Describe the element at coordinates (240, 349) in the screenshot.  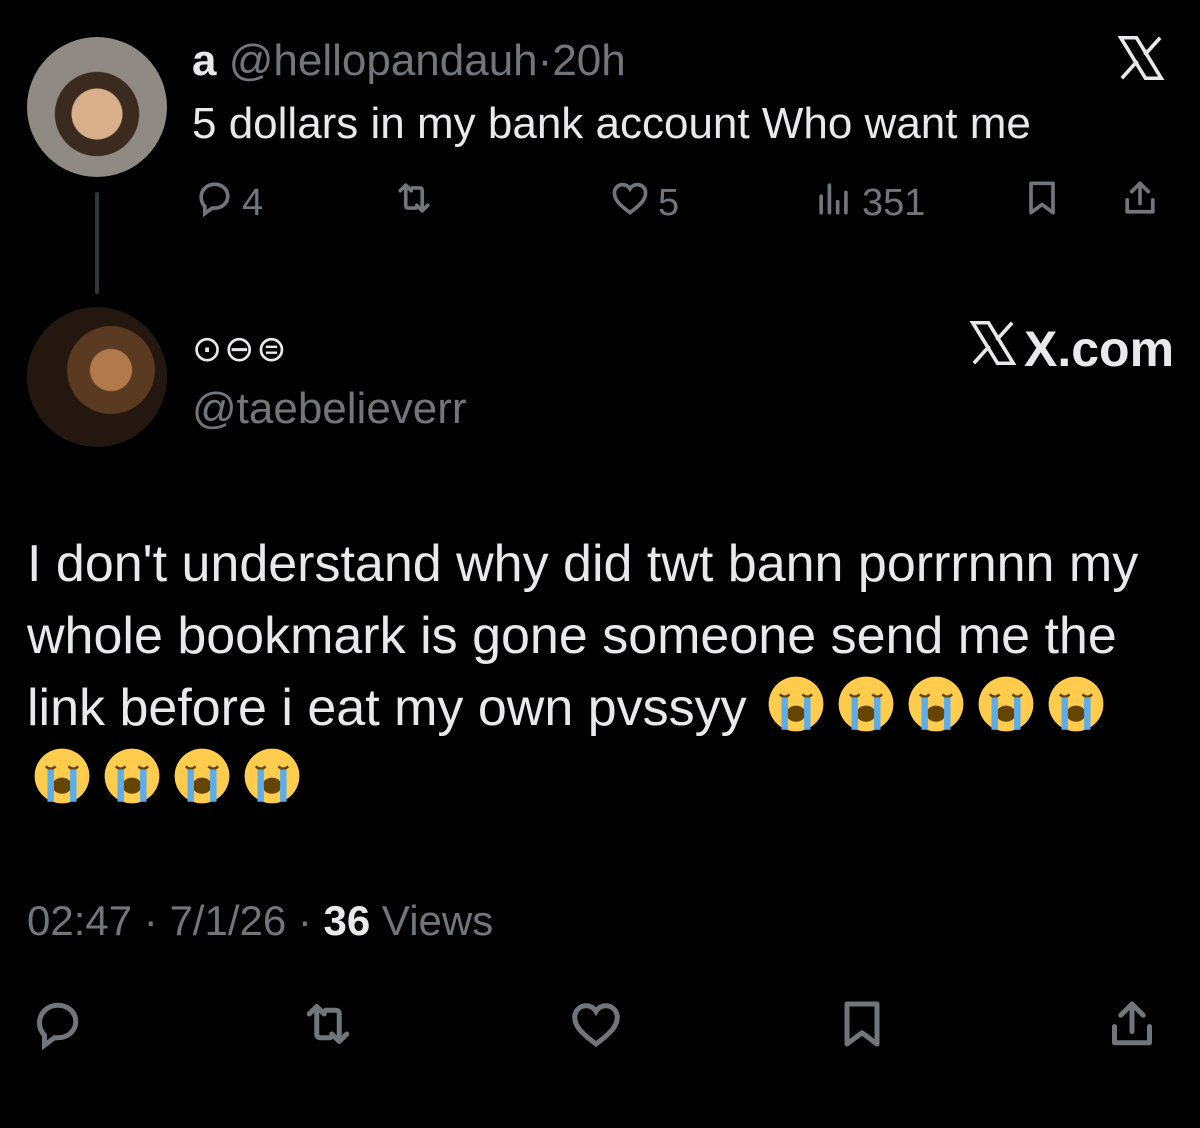
I see `tweet2-display-name: ⊙⊖⊜` at that location.